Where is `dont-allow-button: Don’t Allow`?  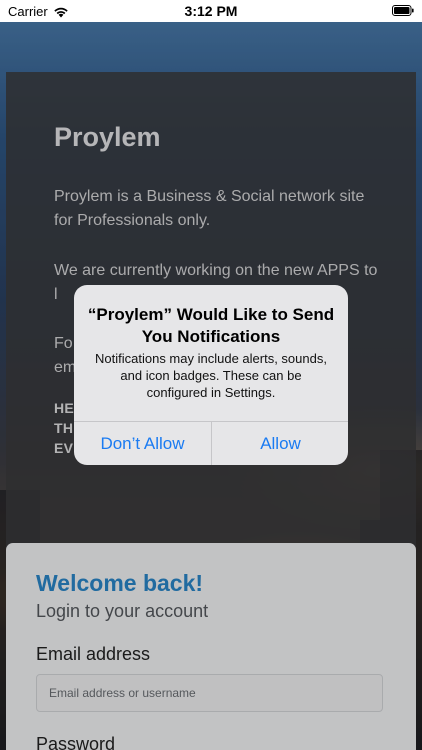
dont-allow-button: Don’t Allow is located at coordinates (142, 443).